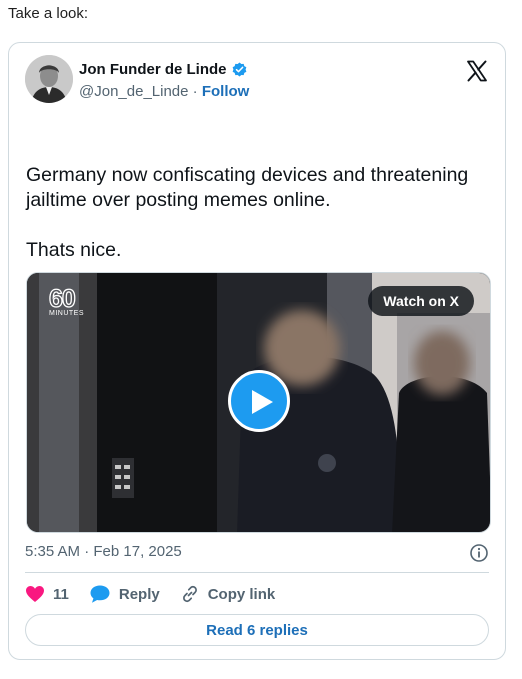  I want to click on play-button, so click(259, 401).